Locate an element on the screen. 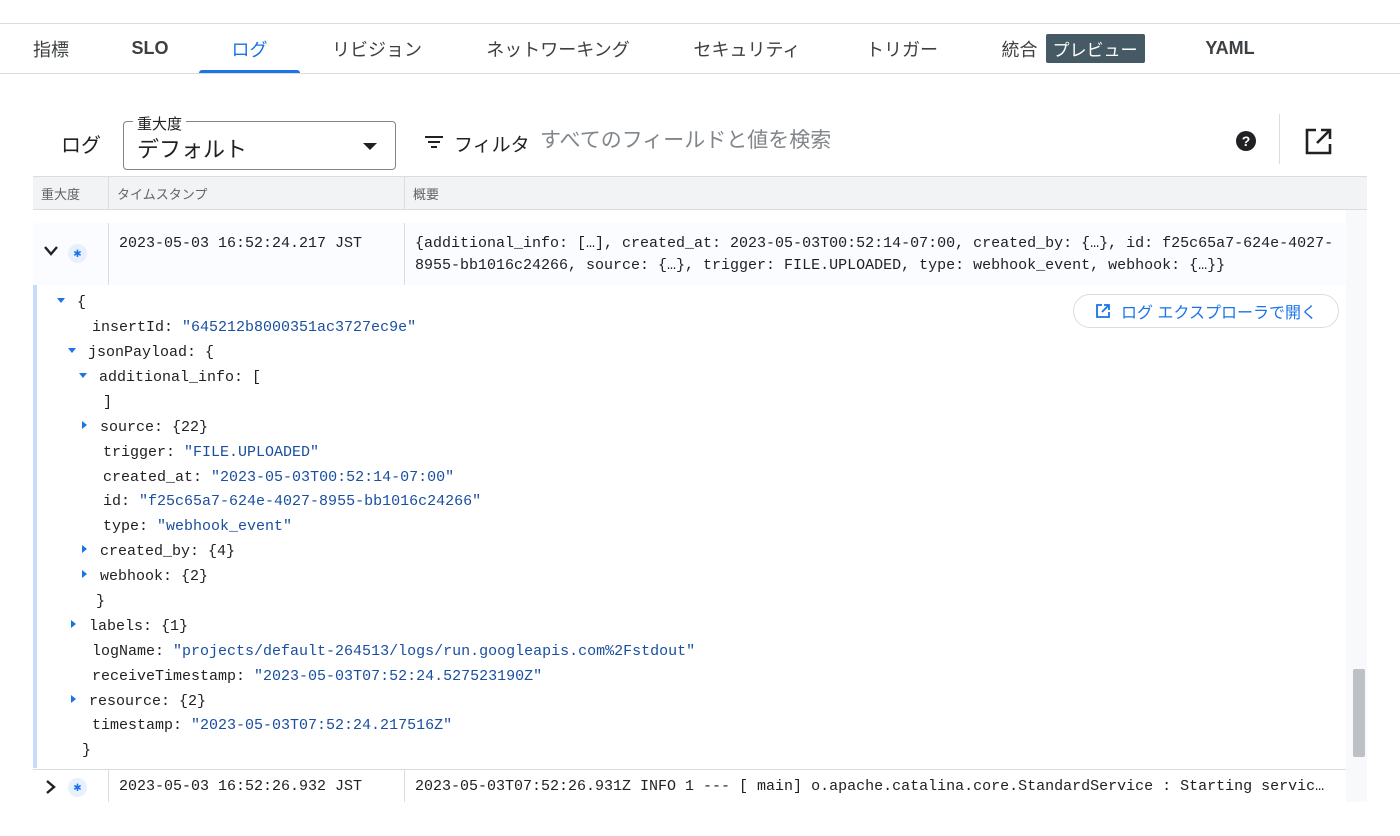 The image size is (1400, 836). tab-label: 指標 is located at coordinates (51, 49).